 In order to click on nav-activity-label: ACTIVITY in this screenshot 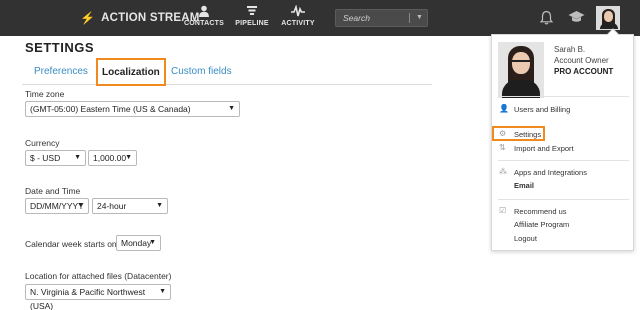, I will do `click(298, 23)`.